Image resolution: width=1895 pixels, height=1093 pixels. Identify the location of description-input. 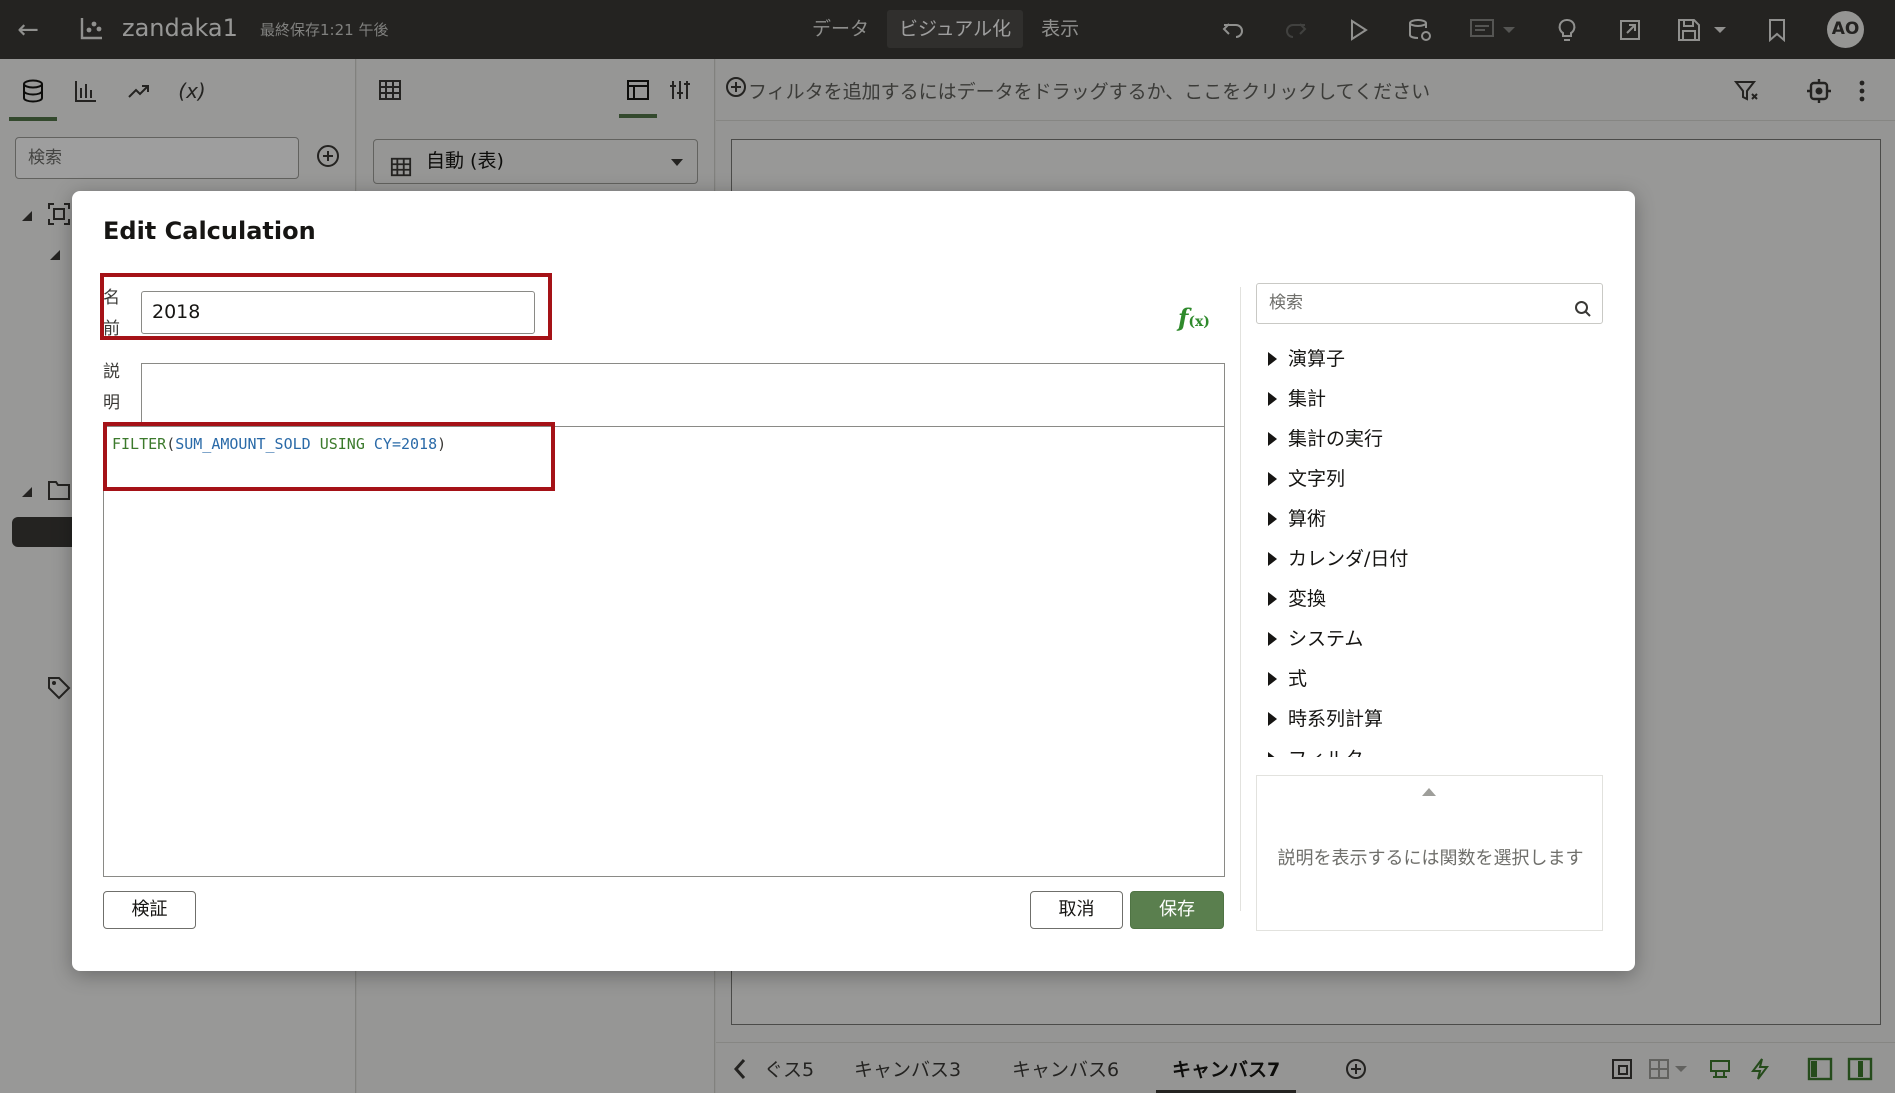
(683, 394).